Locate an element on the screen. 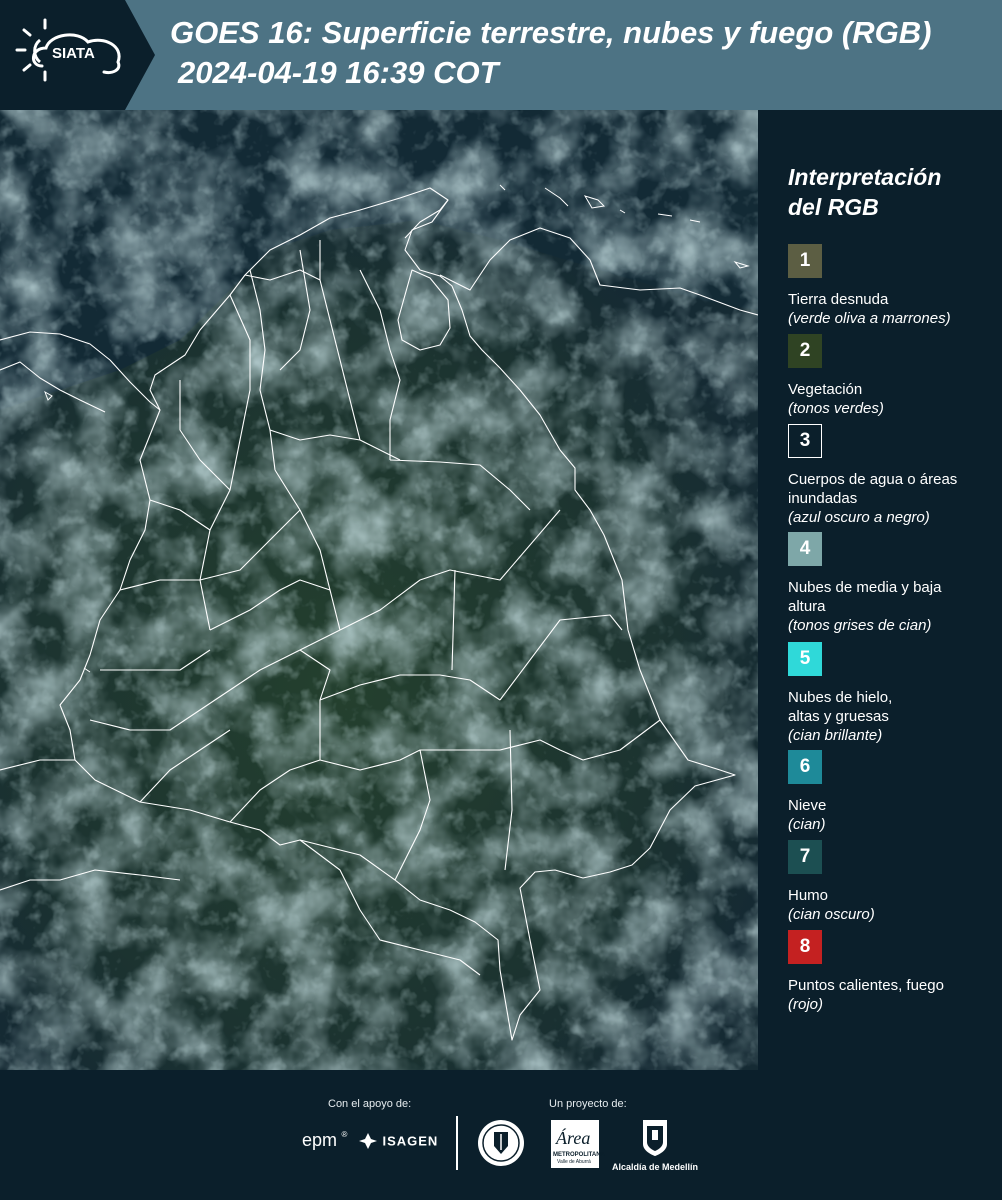  siata-logo: SIATA is located at coordinates (77, 55).